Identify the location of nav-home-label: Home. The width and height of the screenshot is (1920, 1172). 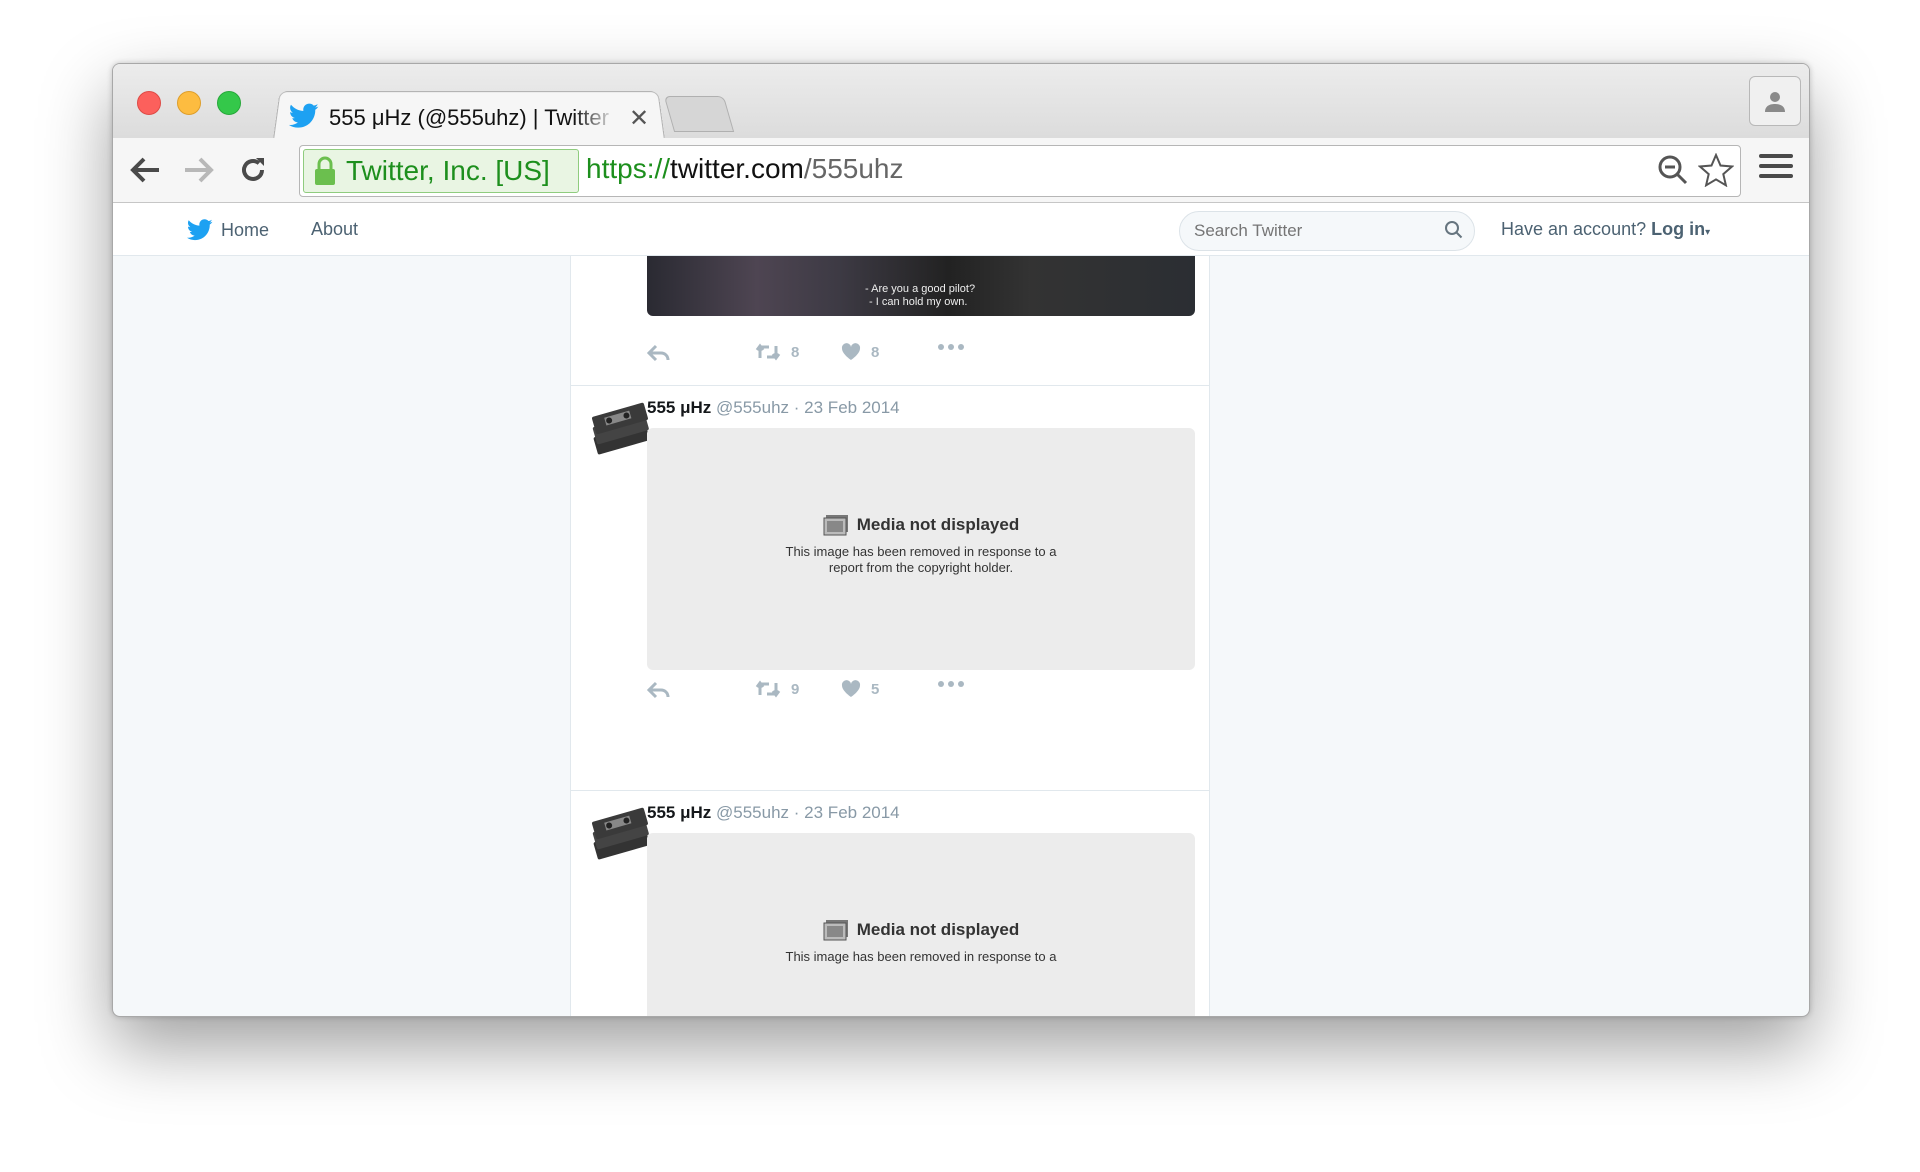
(245, 229).